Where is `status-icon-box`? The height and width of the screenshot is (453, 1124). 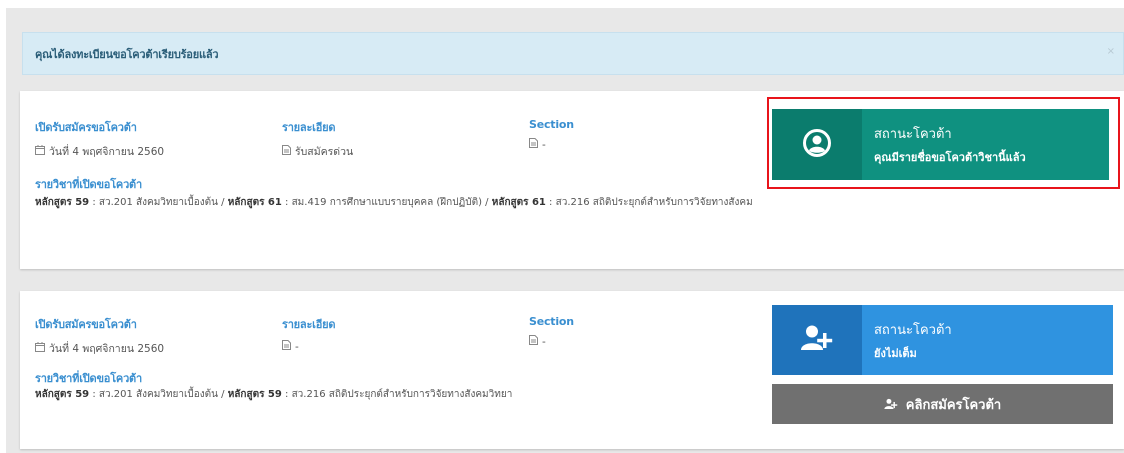
status-icon-box is located at coordinates (817, 340).